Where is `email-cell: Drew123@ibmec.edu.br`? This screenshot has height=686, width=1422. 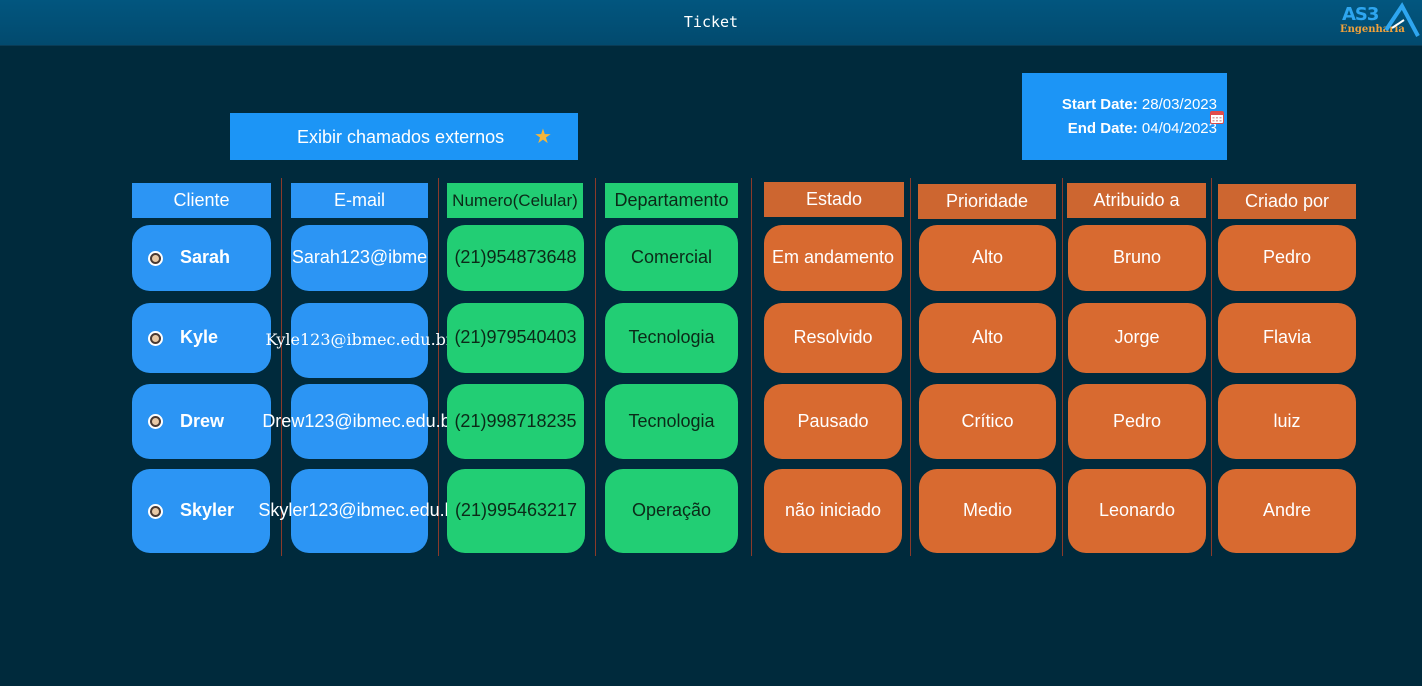 email-cell: Drew123@ibmec.edu.br is located at coordinates (359, 421).